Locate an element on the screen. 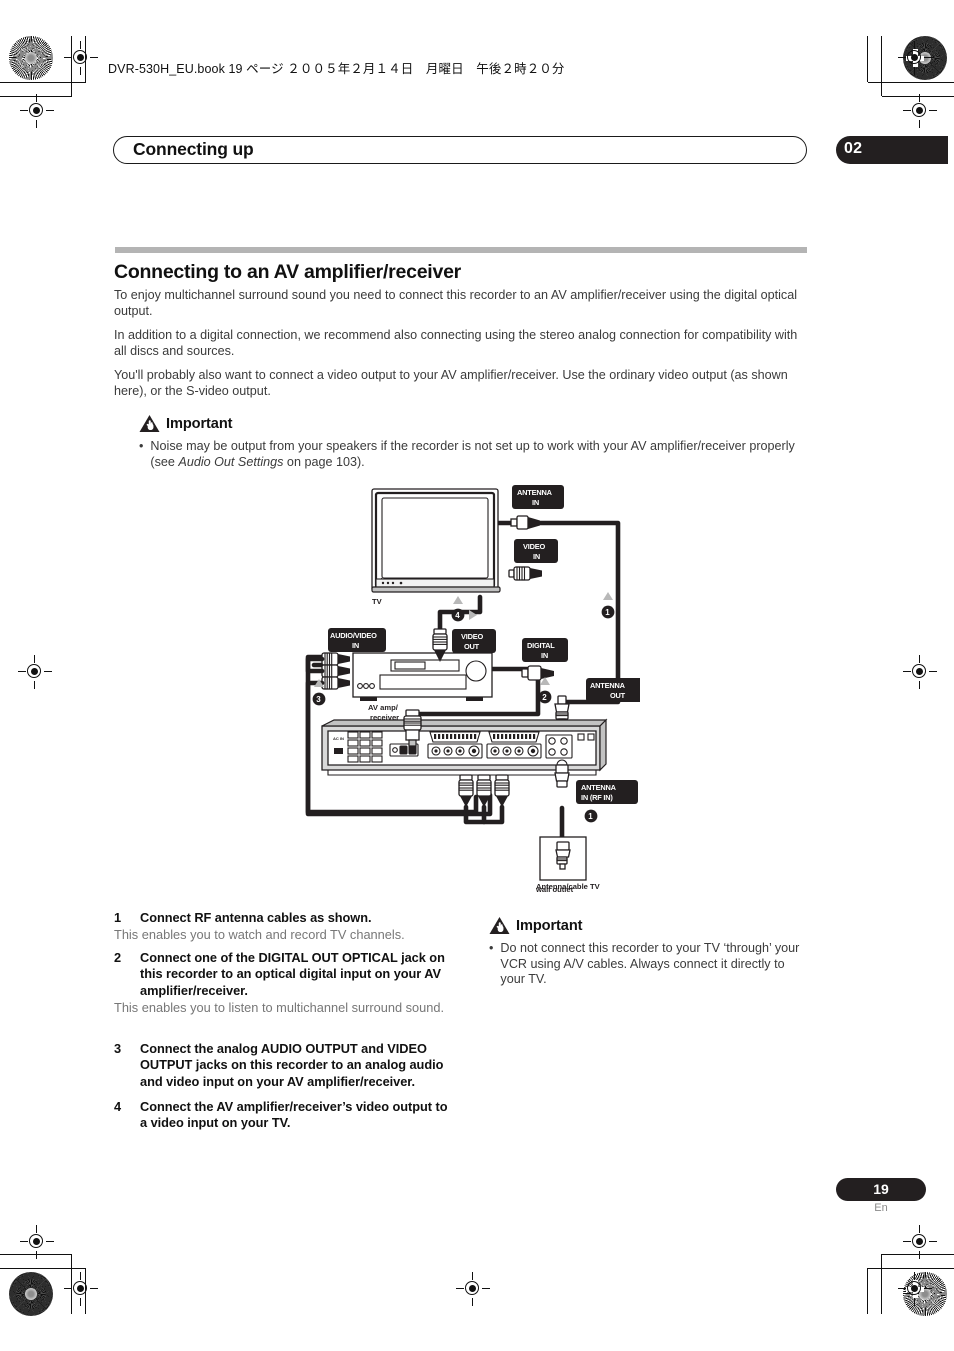 The image size is (954, 1351). page-language-code: En is located at coordinates (881, 1208).